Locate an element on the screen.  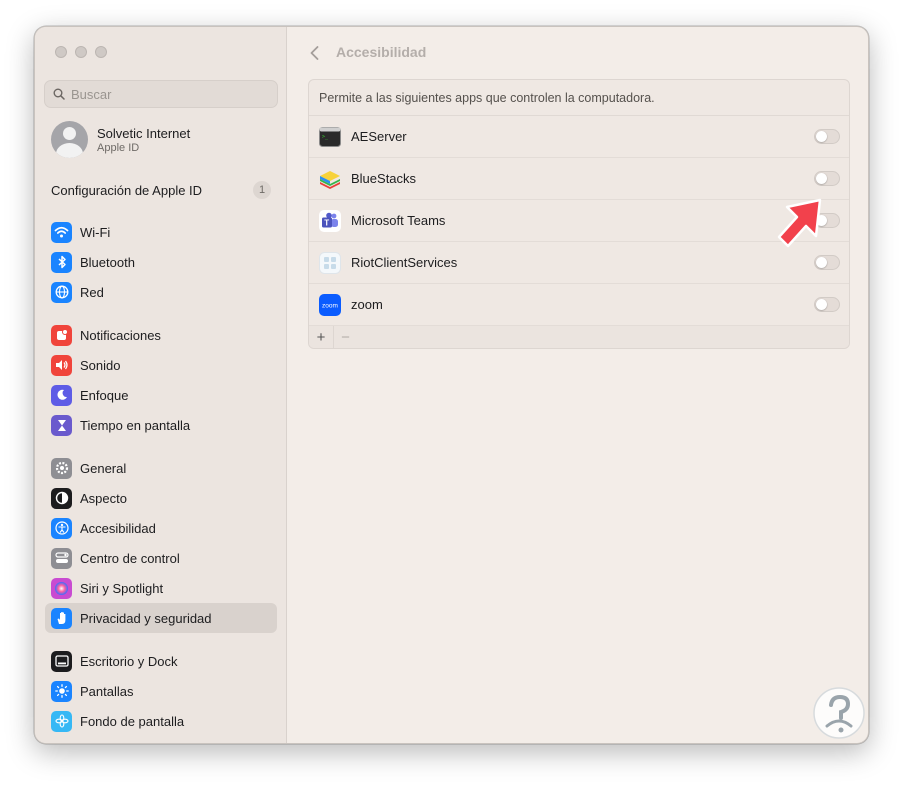
sidebar-item-label: Aspecto is located at coordinates (103, 498).